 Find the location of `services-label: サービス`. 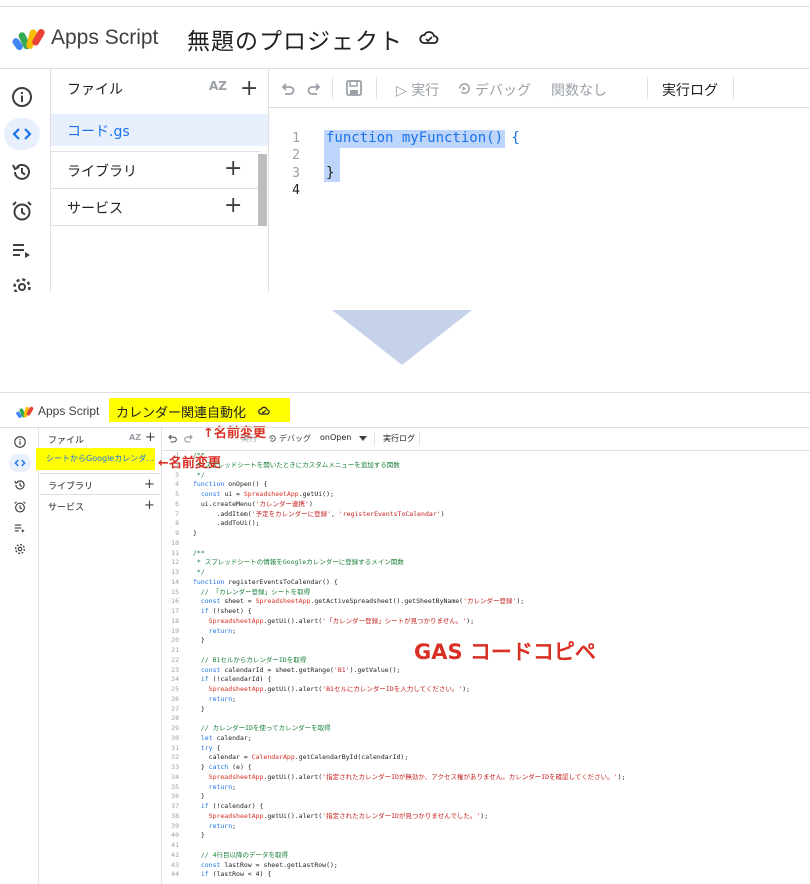

services-label: サービス is located at coordinates (95, 209).